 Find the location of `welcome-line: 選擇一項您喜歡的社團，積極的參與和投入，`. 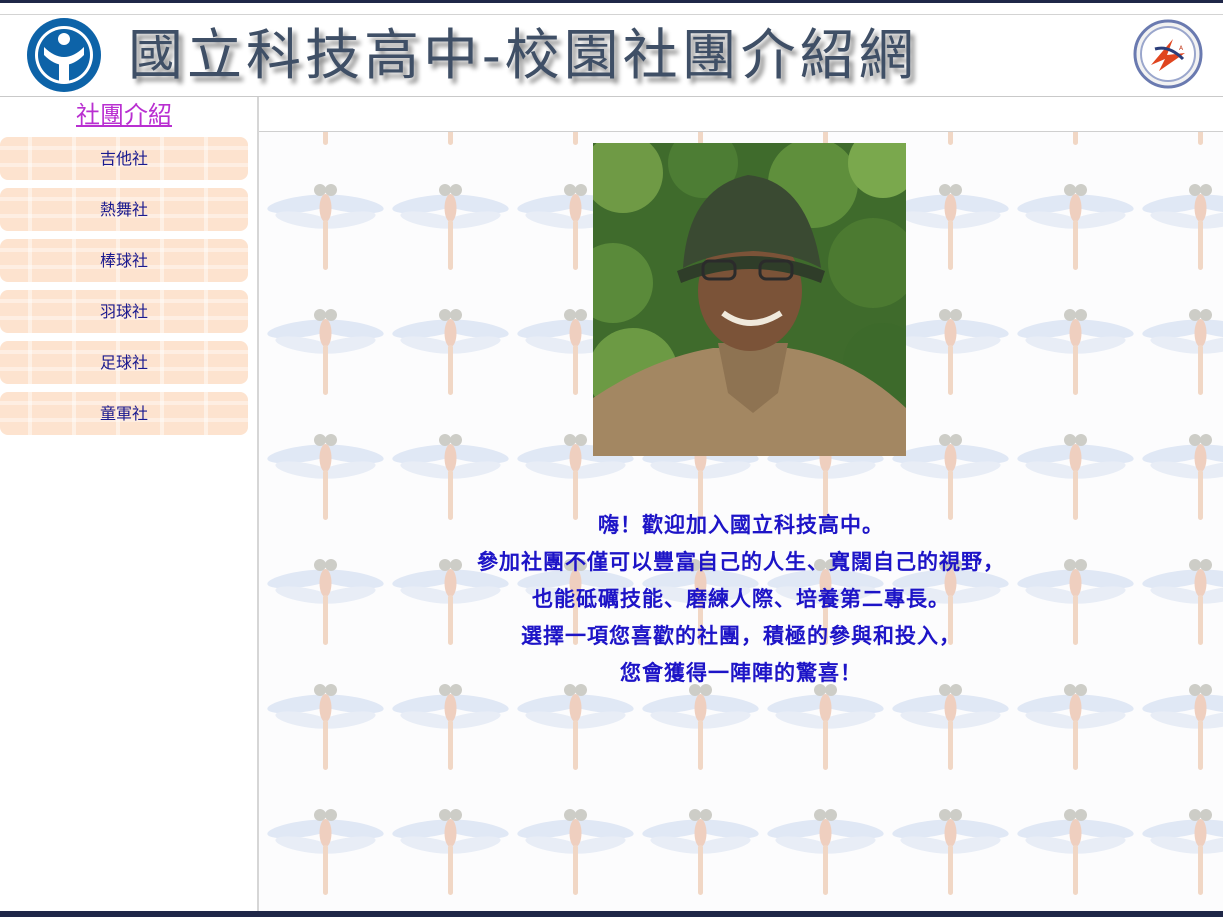

welcome-line: 選擇一項您喜歡的社團，積極的參與和投入， is located at coordinates (741, 635).